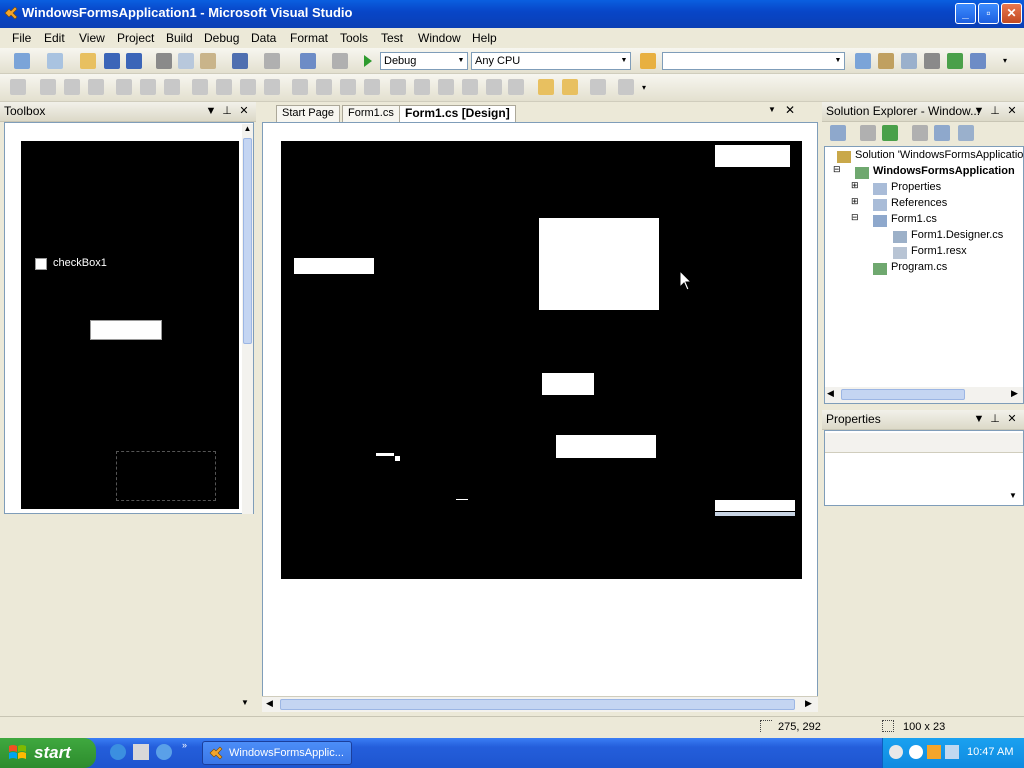 Image resolution: width=1024 pixels, height=768 pixels. Describe the element at coordinates (172, 87) in the screenshot. I see `align-bottoms-icon` at that location.